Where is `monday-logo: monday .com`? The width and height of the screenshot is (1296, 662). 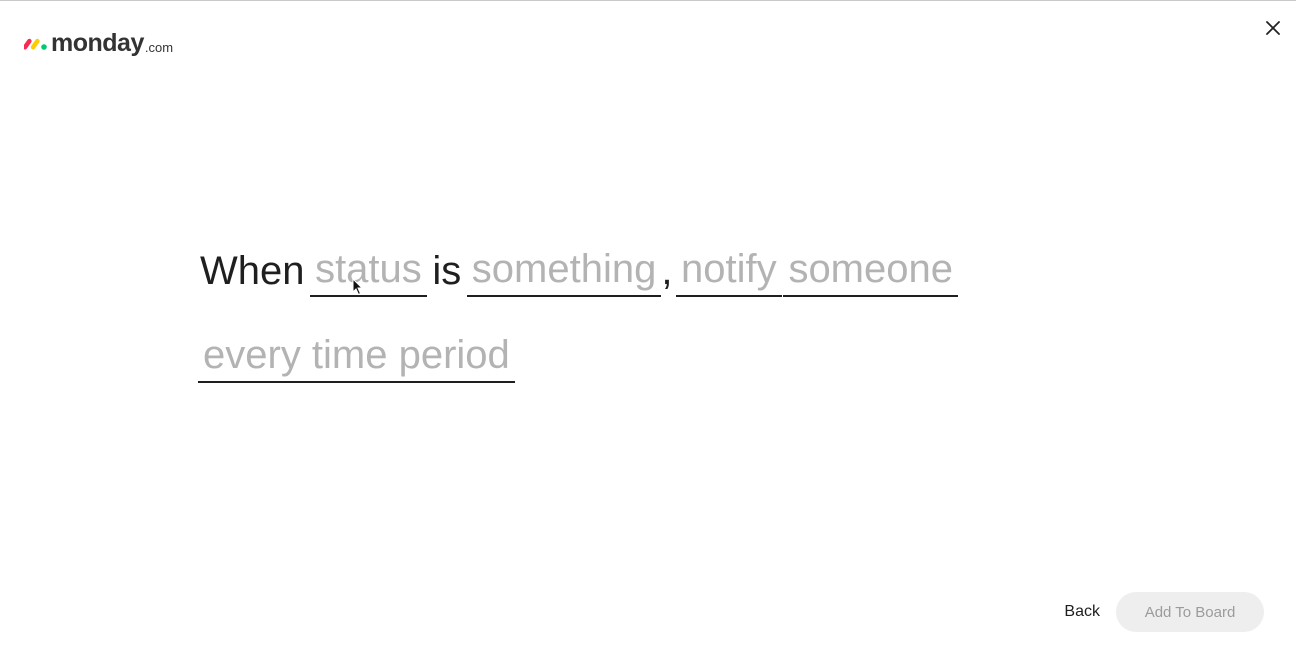
monday-logo: monday .com is located at coordinates (98, 43).